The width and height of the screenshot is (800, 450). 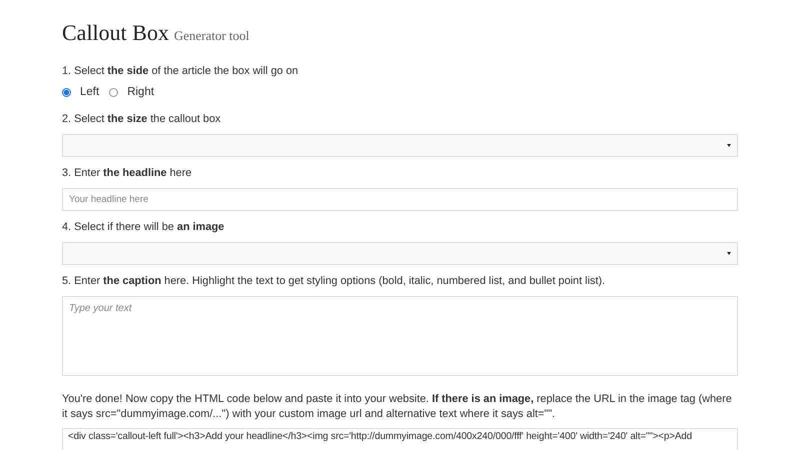 I want to click on headline-field: Your headline here, so click(x=400, y=199).